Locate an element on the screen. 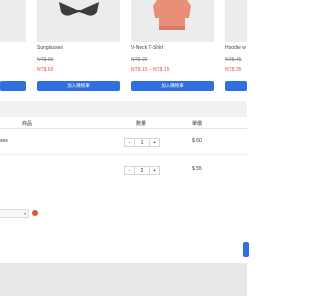 Image resolution: width=320 pixels, height=296 pixels. product-title: Sunglasses is located at coordinates (50, 48).